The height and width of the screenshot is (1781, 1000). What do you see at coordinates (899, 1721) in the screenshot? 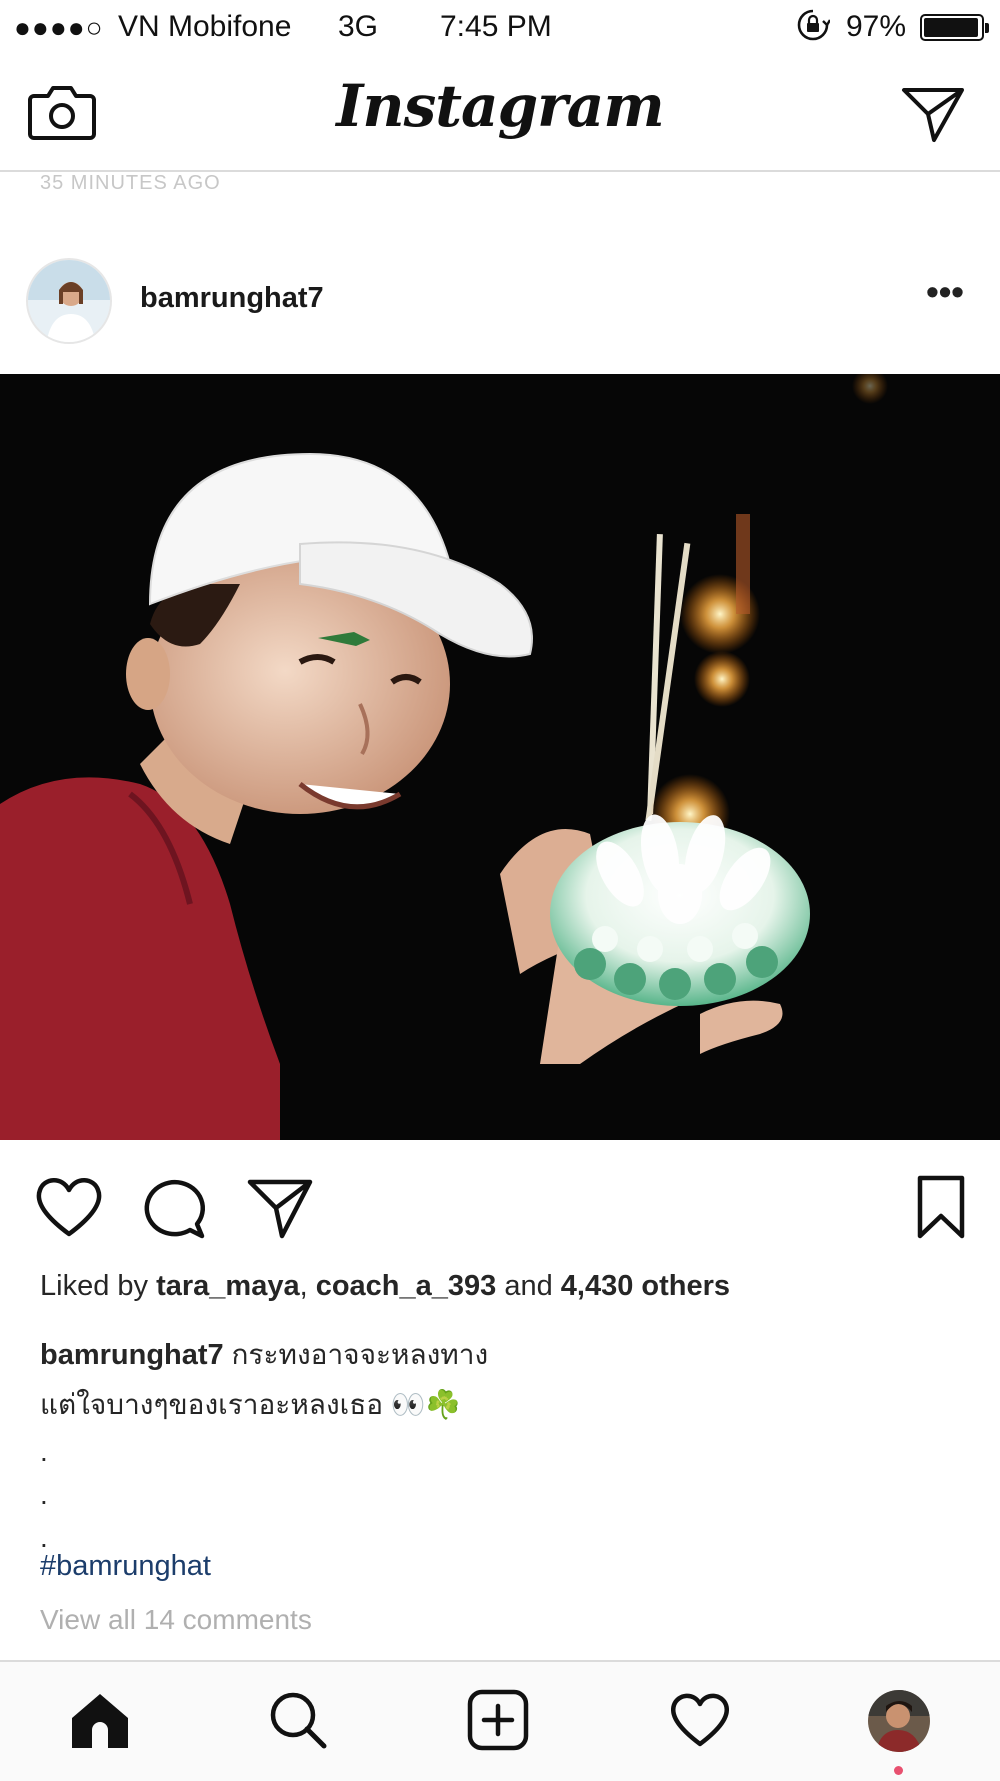
I see `profile-avatar` at bounding box center [899, 1721].